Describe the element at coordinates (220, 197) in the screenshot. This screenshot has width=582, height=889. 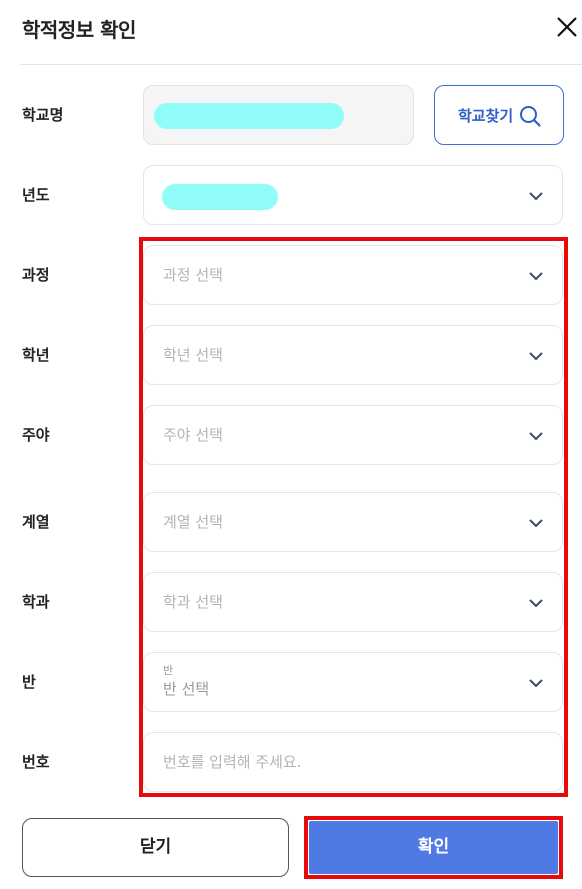
I see `redacted-year-value` at that location.